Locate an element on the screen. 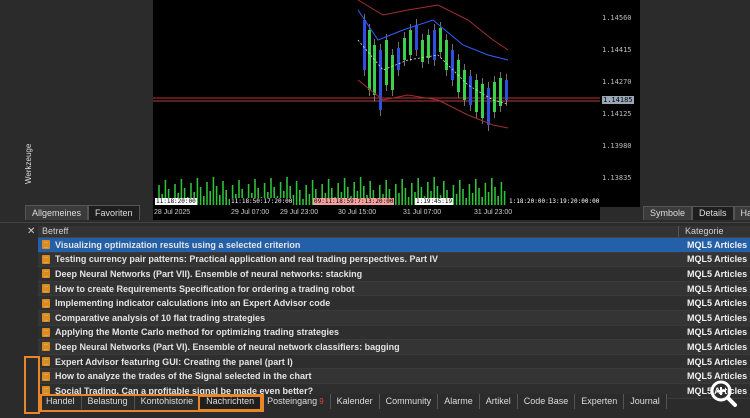 The height and width of the screenshot is (418, 750). tab-label: Alarme is located at coordinates (458, 401).